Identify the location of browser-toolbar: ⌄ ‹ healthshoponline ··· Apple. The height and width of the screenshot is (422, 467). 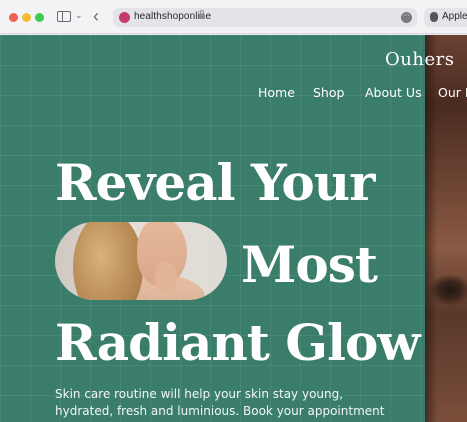
(233, 17).